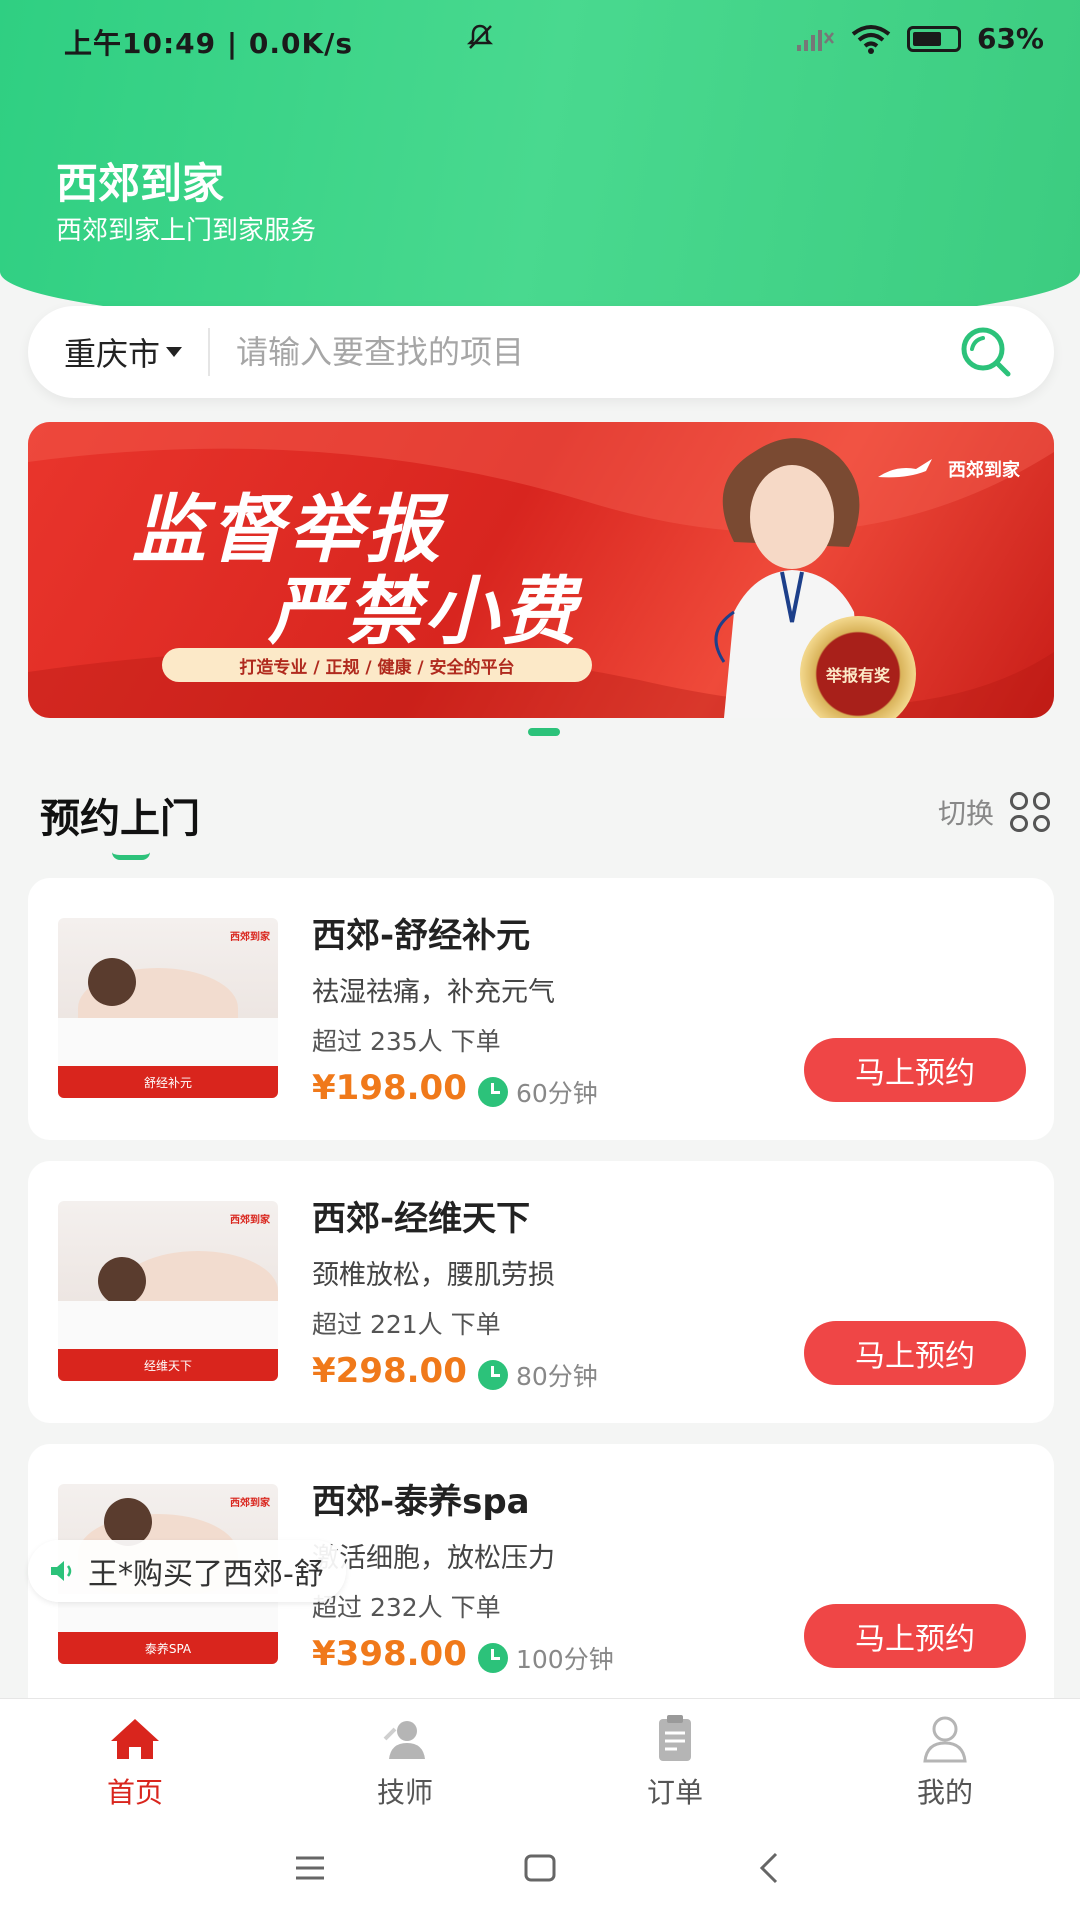  I want to click on wifi-icon, so click(871, 39).